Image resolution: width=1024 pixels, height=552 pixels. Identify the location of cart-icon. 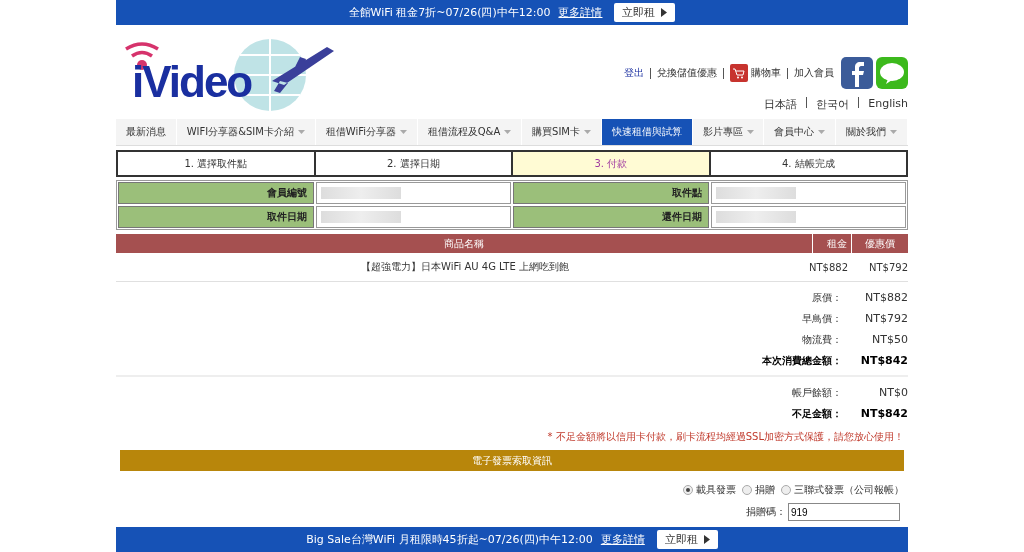
(739, 73).